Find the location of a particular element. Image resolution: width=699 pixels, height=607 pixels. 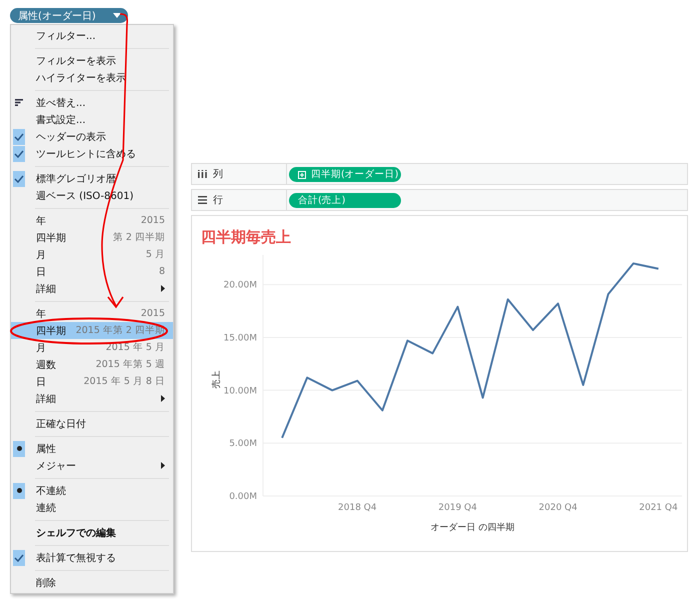

menu-item-label: ヘッダーの表示 is located at coordinates (71, 137).